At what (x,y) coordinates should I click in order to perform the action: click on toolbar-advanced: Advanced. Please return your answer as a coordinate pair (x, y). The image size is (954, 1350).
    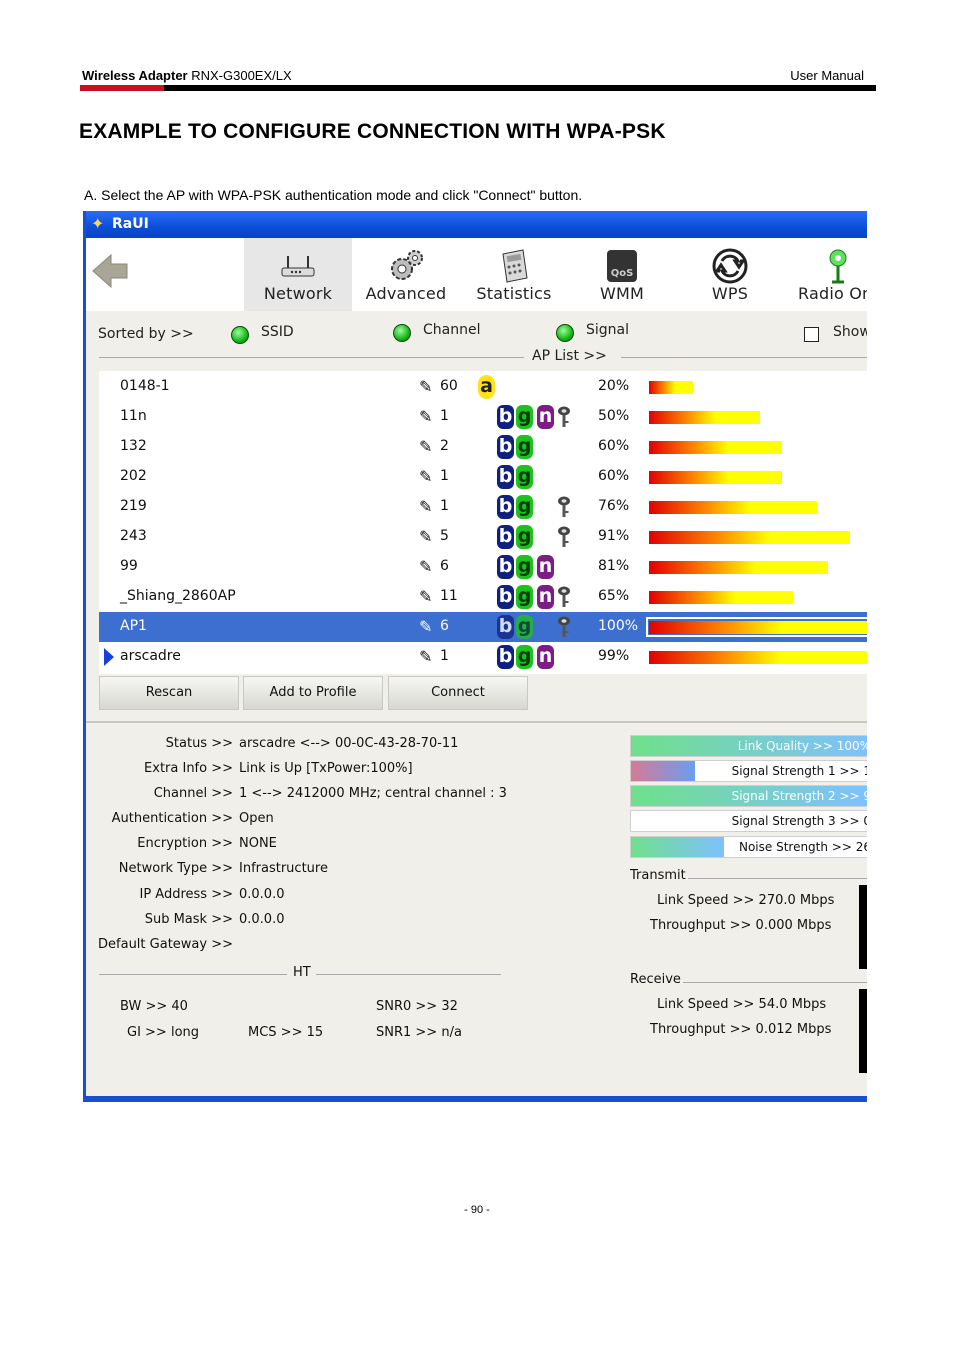
    Looking at the image, I should click on (406, 274).